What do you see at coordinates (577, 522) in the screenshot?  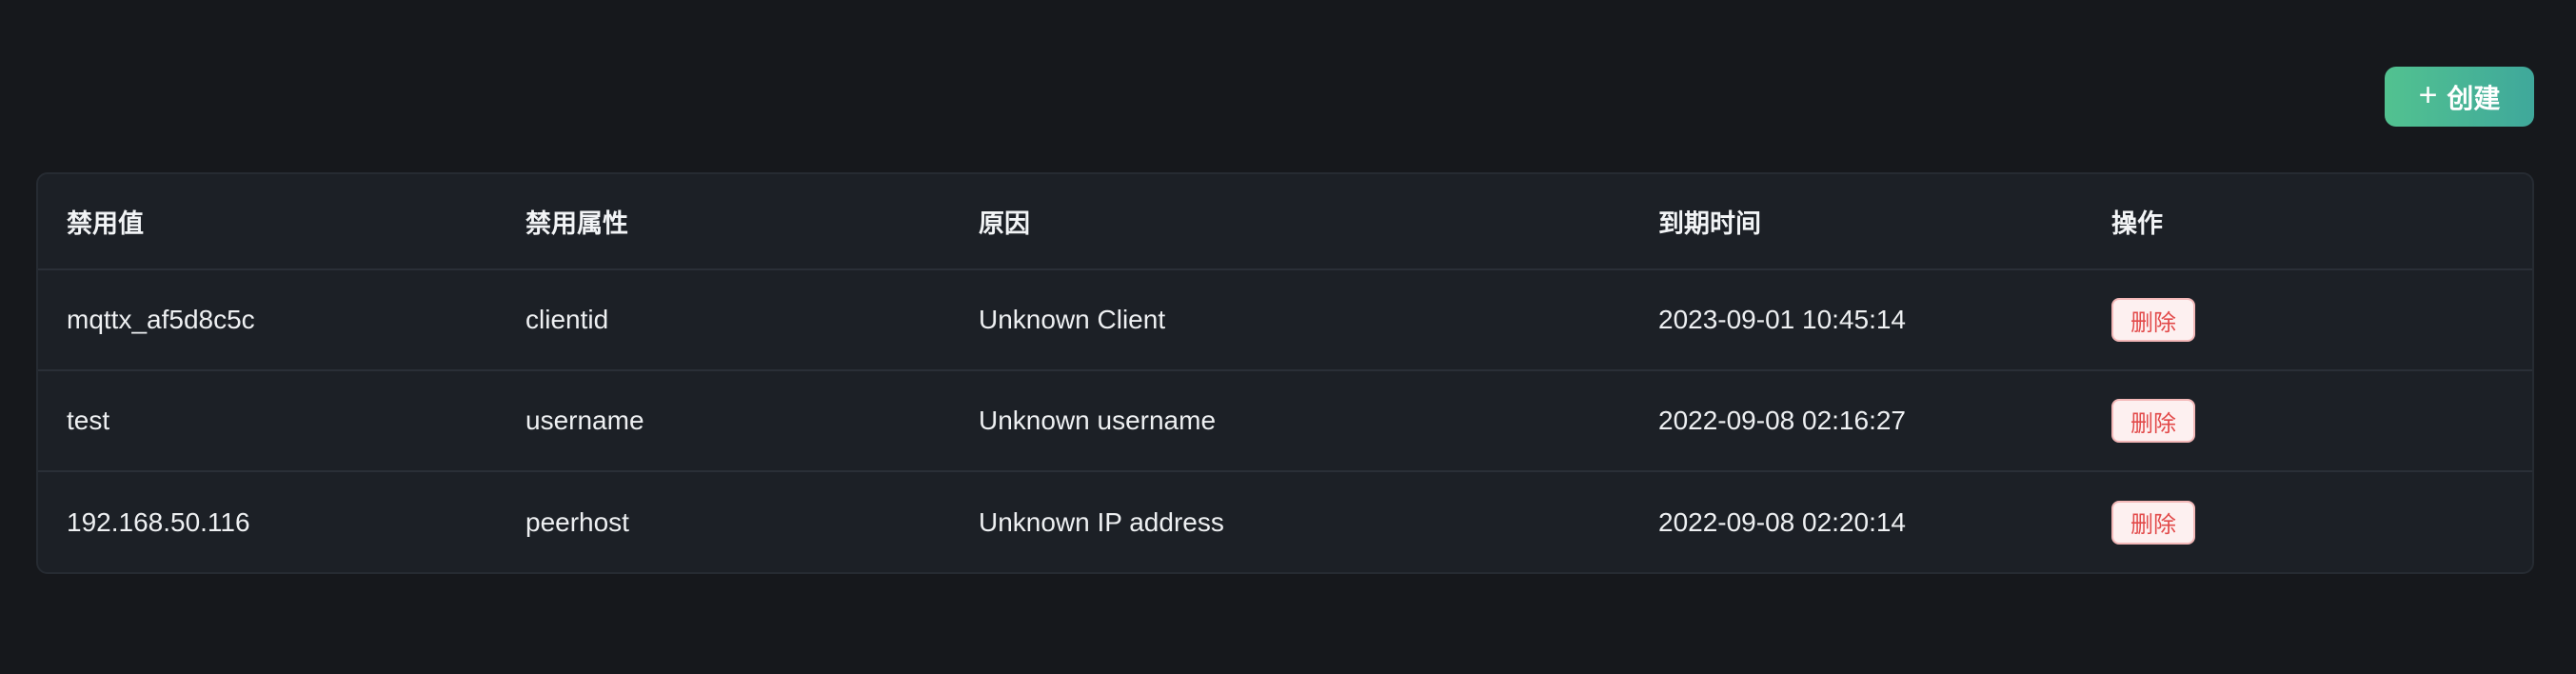 I see `cell-banned-attribute: peerhost` at bounding box center [577, 522].